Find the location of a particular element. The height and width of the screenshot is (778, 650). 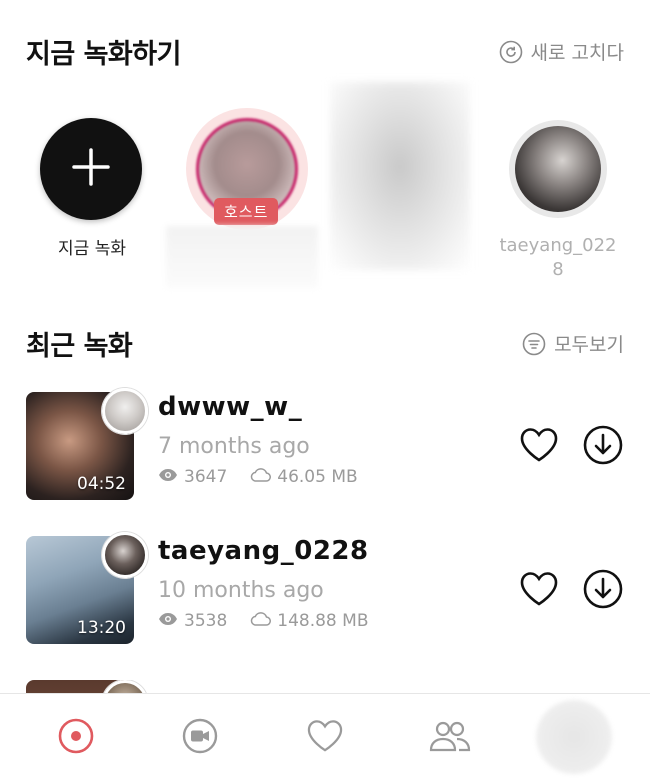

nav-friends-tab is located at coordinates (450, 738).